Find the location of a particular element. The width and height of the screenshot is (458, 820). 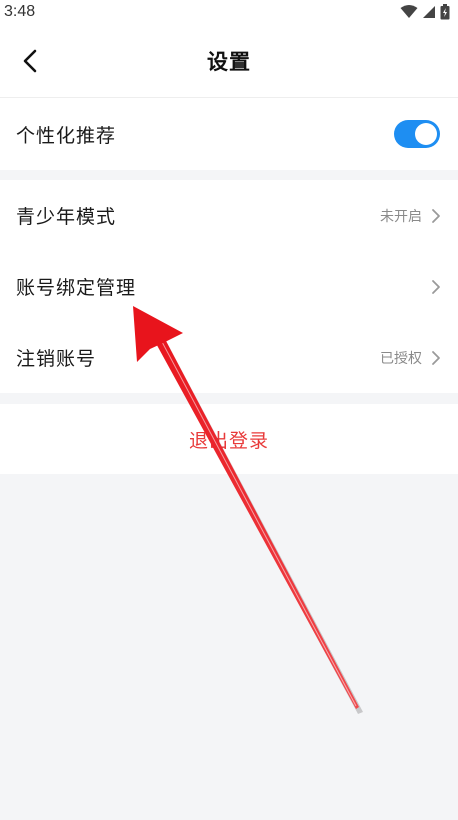

status-icons is located at coordinates (425, 12).